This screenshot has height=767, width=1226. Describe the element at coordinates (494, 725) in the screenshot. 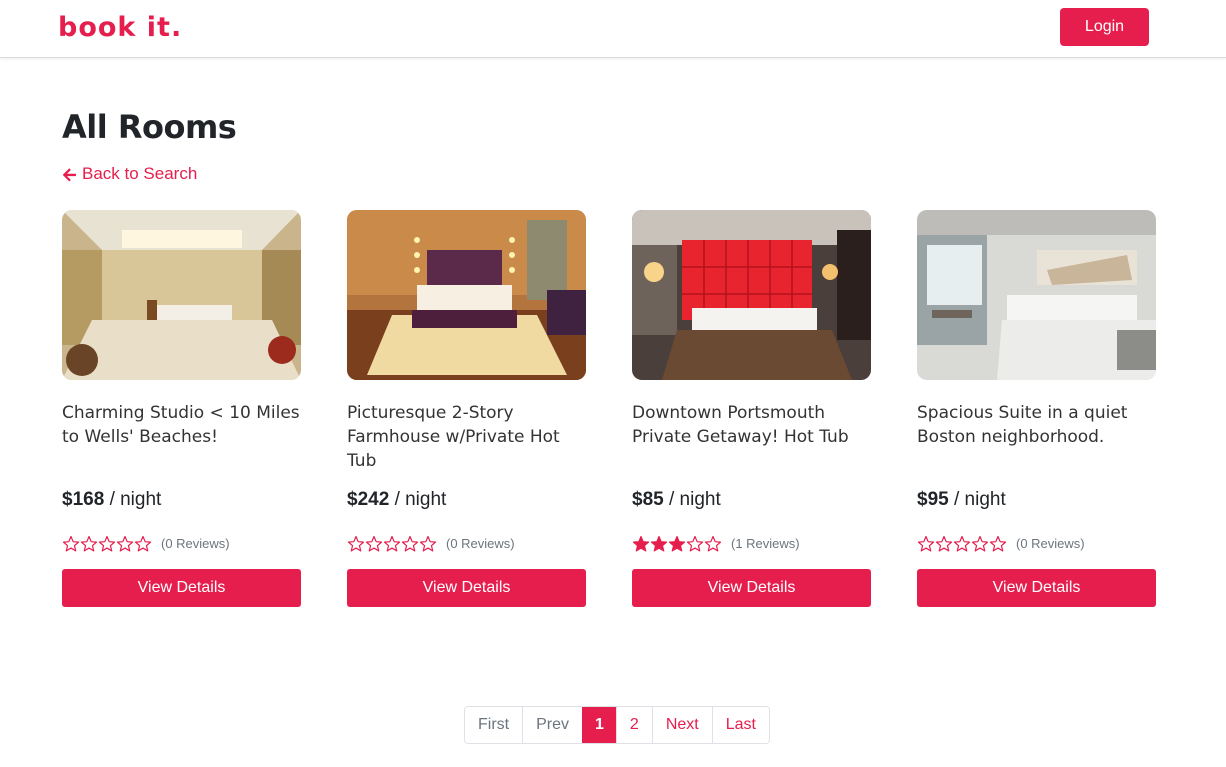

I see `page-first: First` at that location.